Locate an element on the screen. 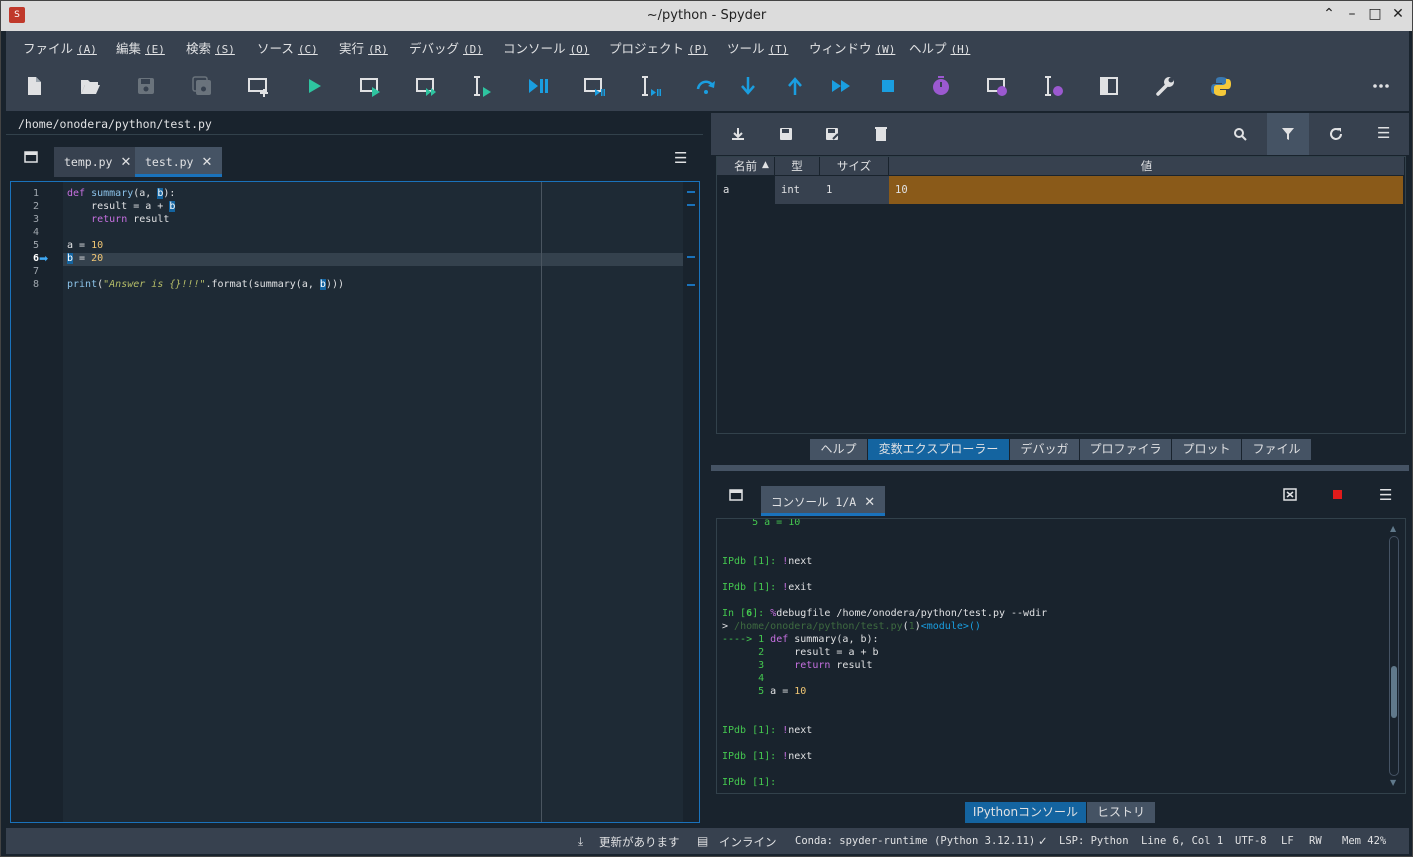 The image size is (1413, 857). menu-projects: プロジェクト (P) is located at coordinates (658, 47).